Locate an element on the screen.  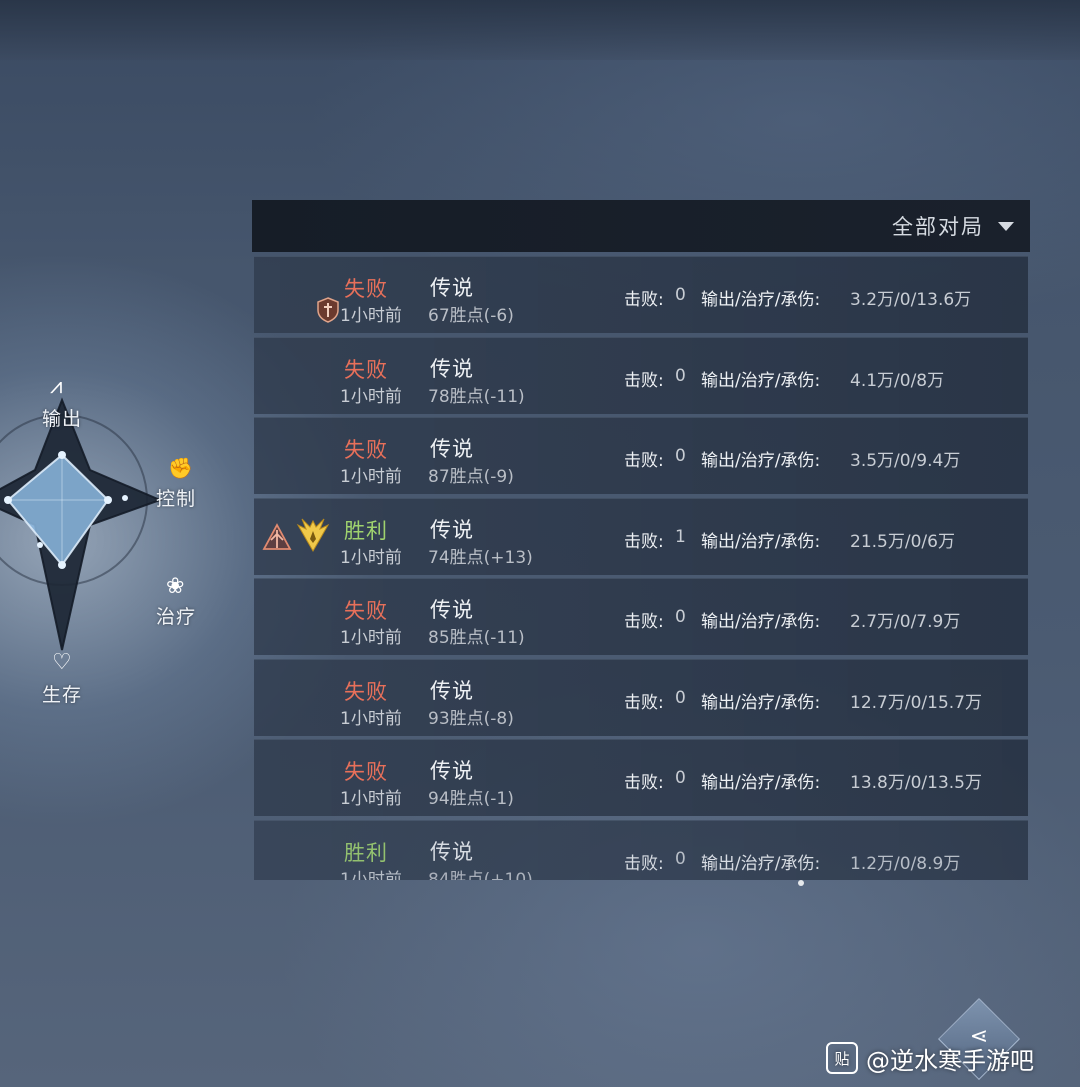
mvp-wings-icon is located at coordinates (313, 535).